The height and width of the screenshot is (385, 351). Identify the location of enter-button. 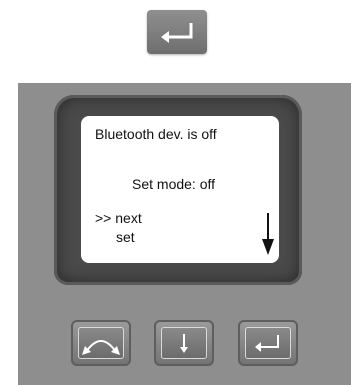
(268, 343).